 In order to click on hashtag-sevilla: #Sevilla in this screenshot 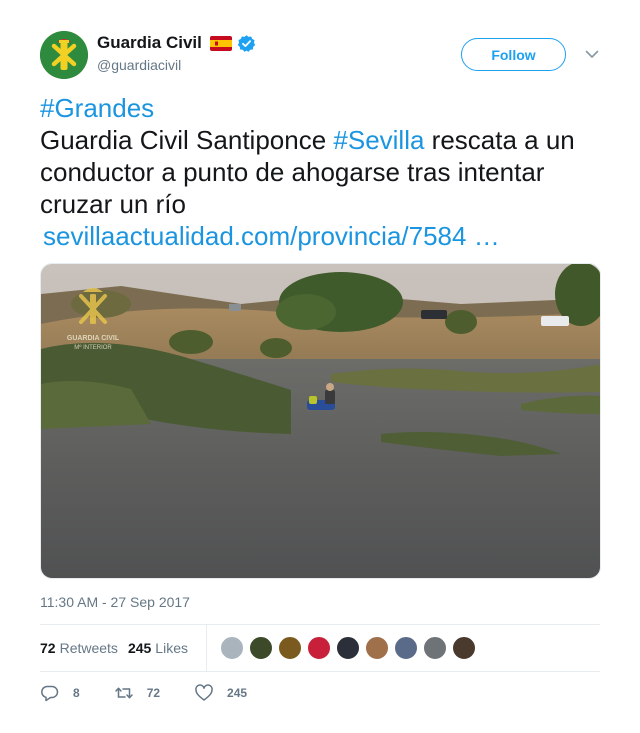, I will do `click(378, 140)`.